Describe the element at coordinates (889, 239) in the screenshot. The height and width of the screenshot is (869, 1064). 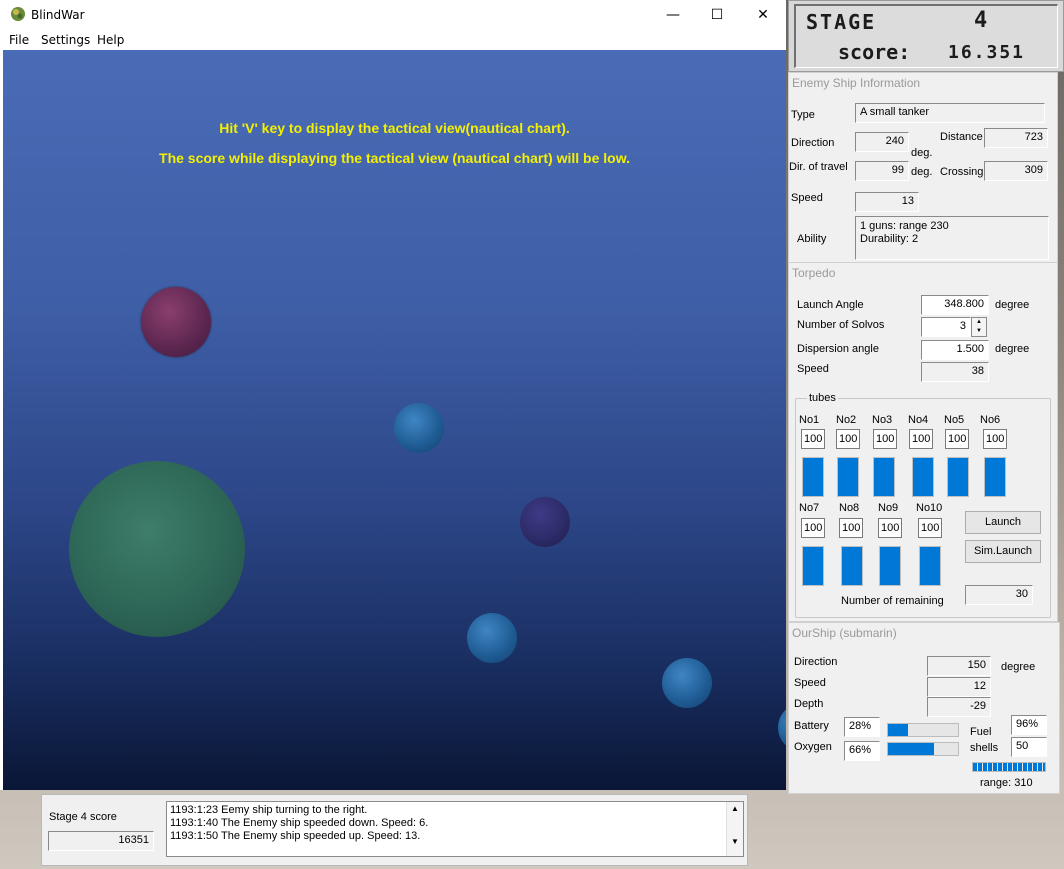
I see `ability-line: Durability: 2` at that location.